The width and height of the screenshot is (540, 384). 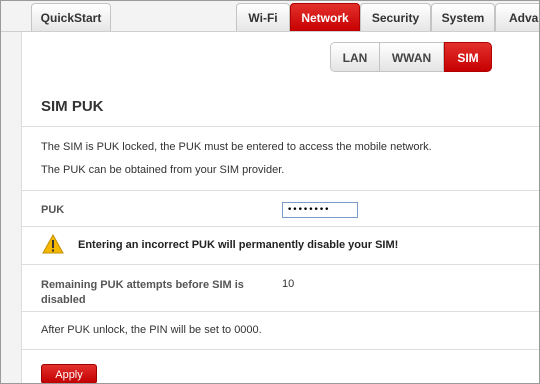 What do you see at coordinates (355, 57) in the screenshot?
I see `subtab-lan: LAN` at bounding box center [355, 57].